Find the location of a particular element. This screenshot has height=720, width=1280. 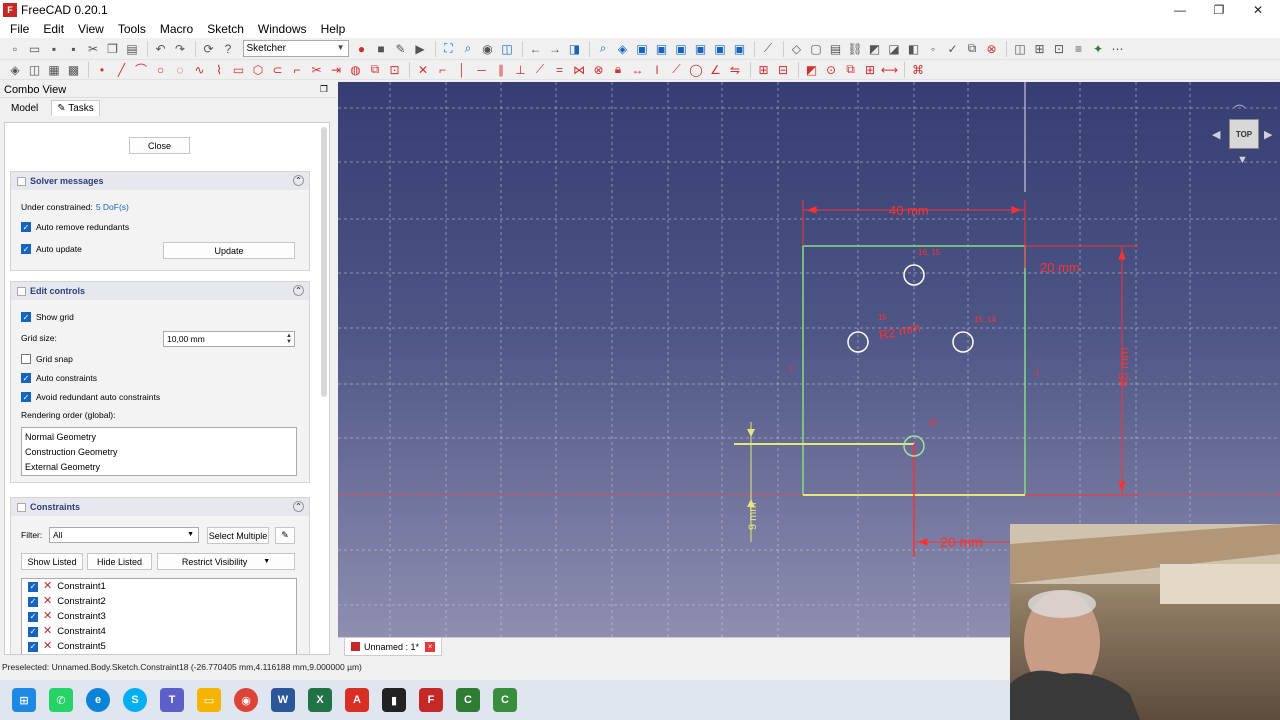

close-window-button: ✕ is located at coordinates (1258, 10).